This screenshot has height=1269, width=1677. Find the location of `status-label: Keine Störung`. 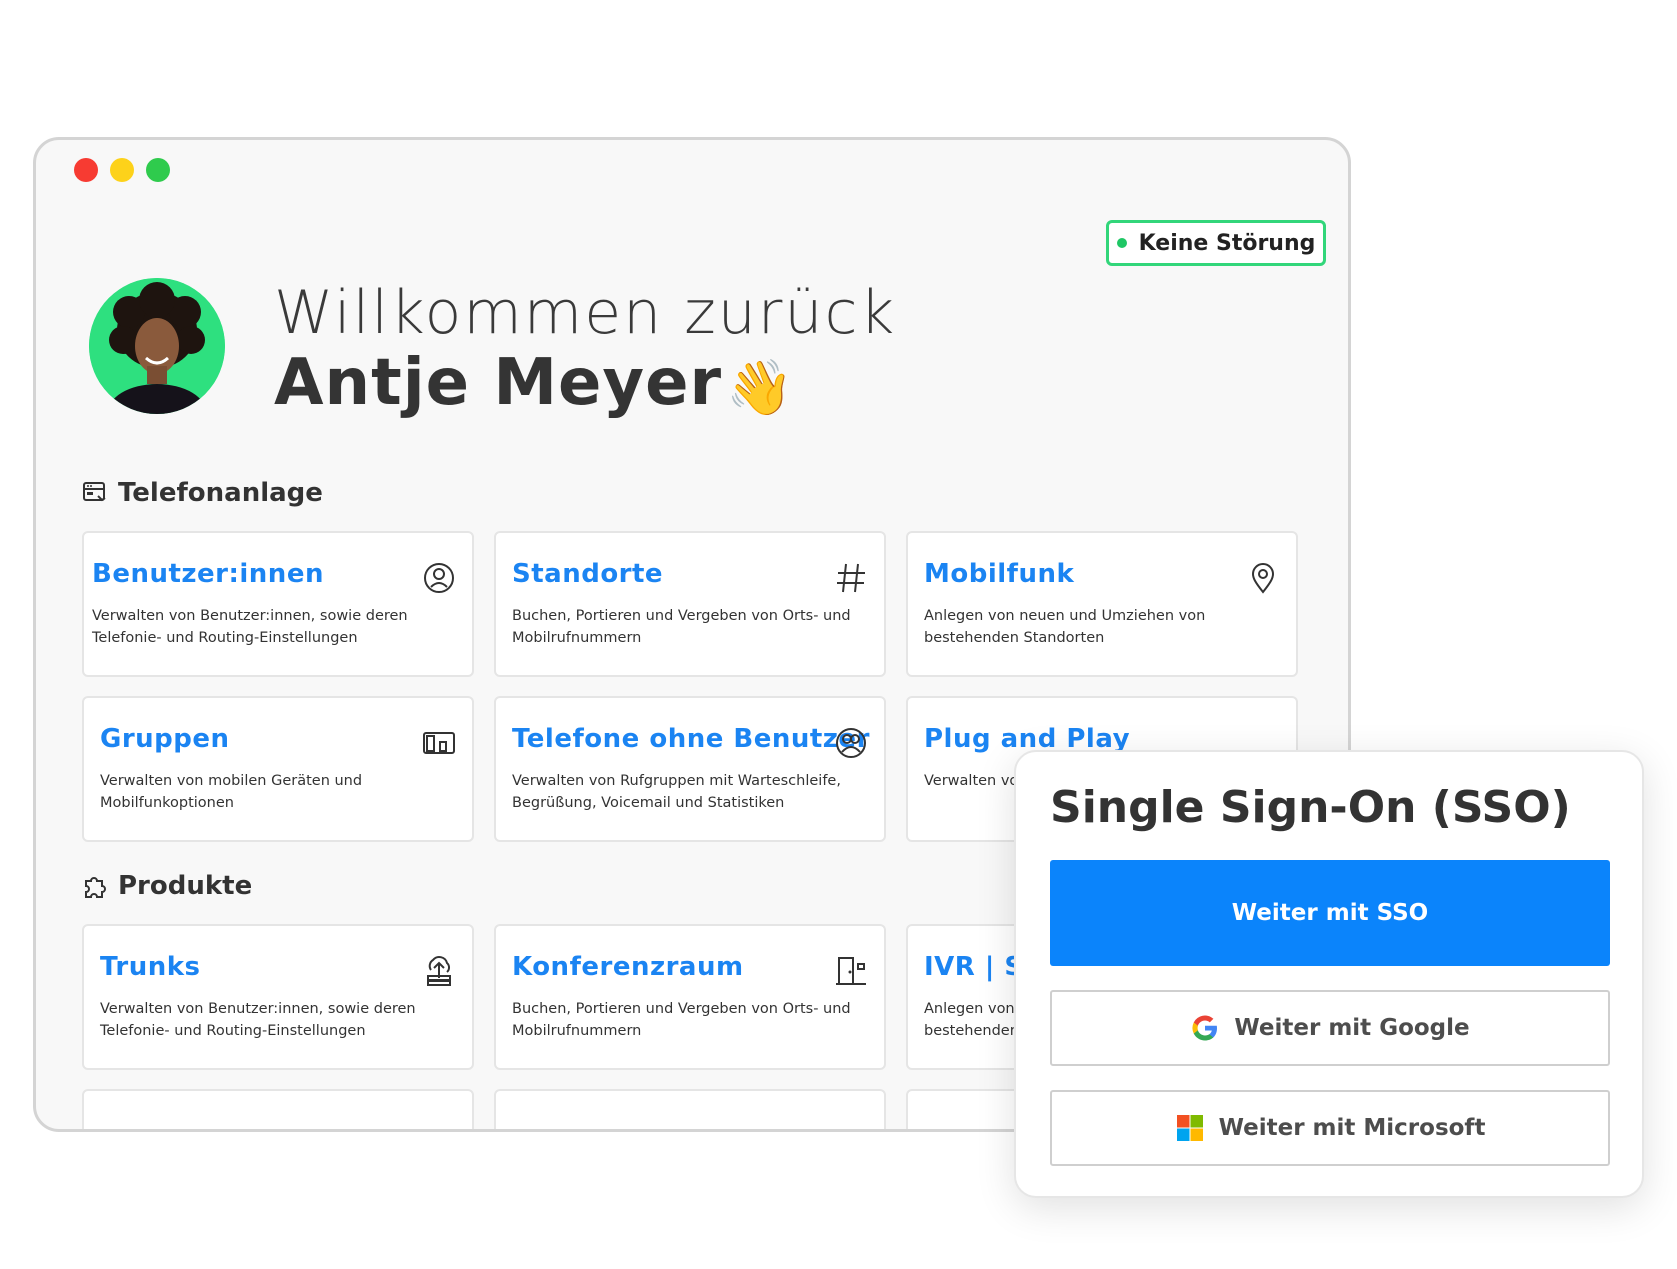

status-label: Keine Störung is located at coordinates (1227, 243).